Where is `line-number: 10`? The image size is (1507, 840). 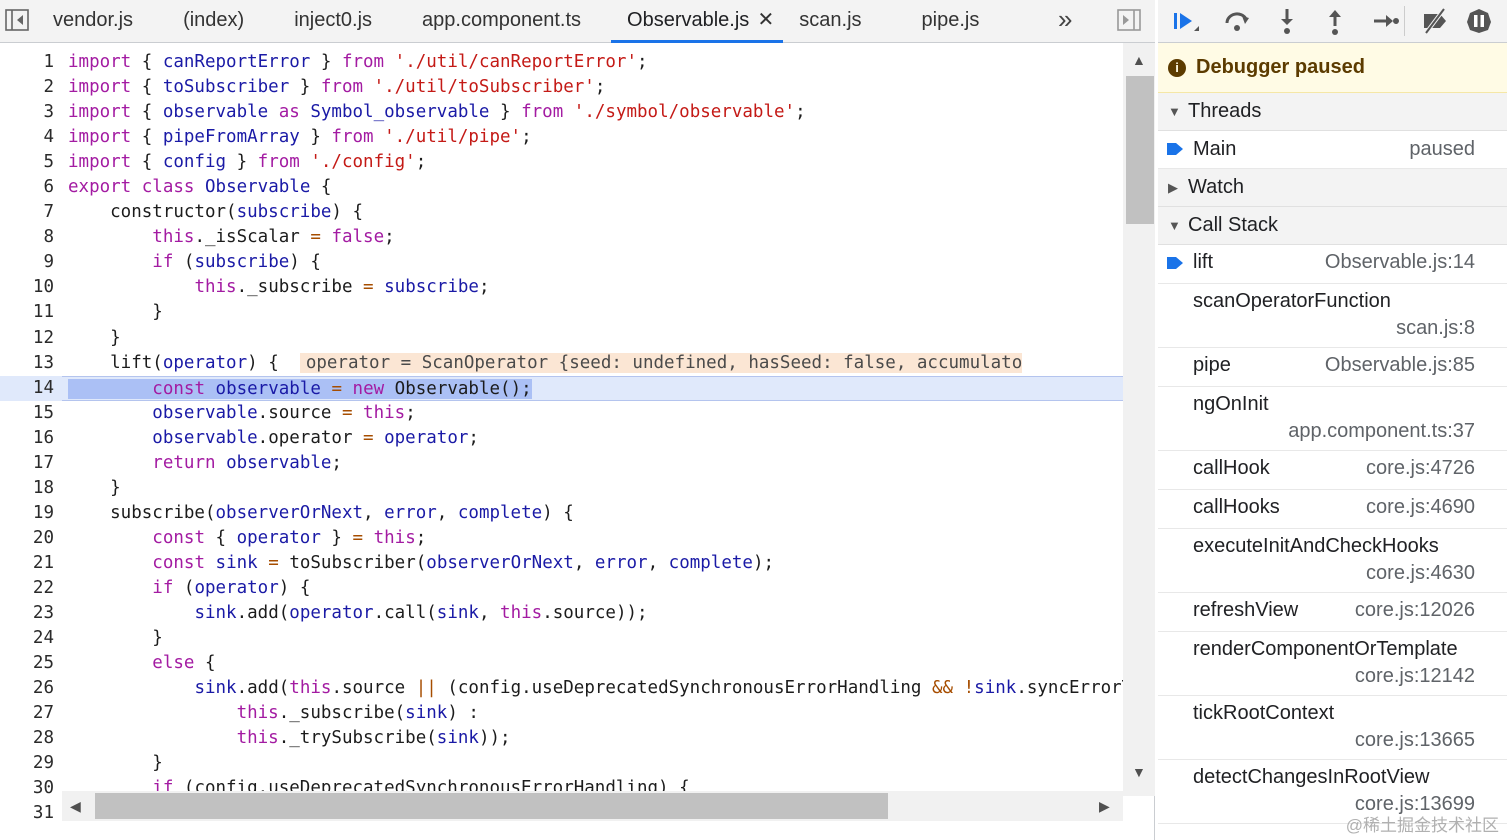 line-number: 10 is located at coordinates (31, 287).